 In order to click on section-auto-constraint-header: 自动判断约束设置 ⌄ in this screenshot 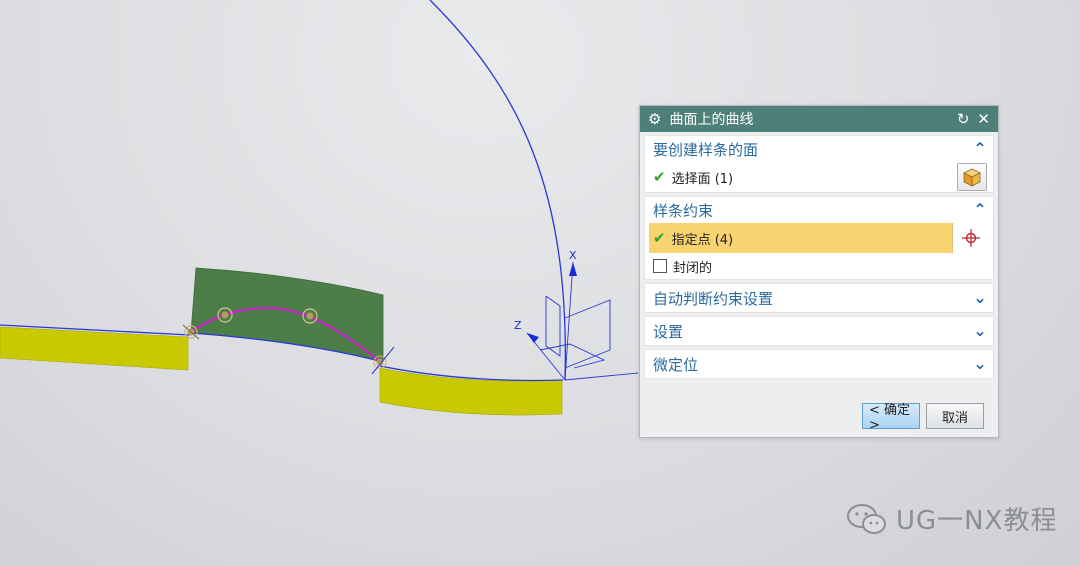, I will do `click(819, 298)`.